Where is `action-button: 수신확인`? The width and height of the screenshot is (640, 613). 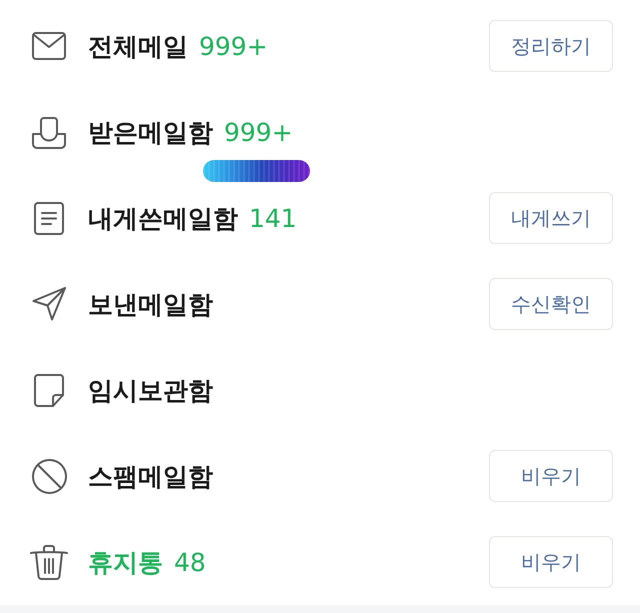
action-button: 수신확인 is located at coordinates (551, 304).